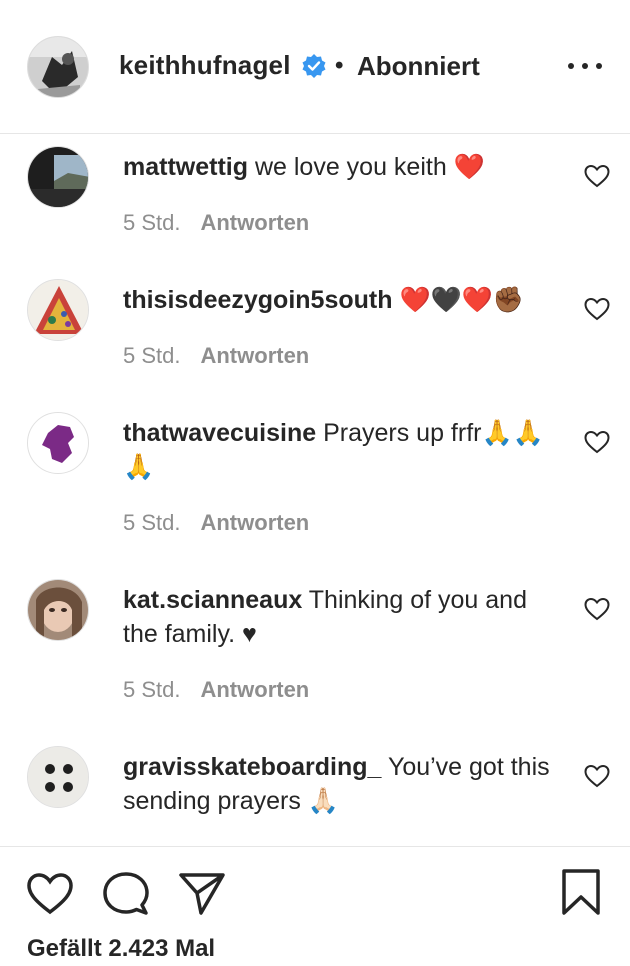 This screenshot has height=966, width=630. What do you see at coordinates (219, 433) in the screenshot?
I see `comment-username: thatwavecuisine` at bounding box center [219, 433].